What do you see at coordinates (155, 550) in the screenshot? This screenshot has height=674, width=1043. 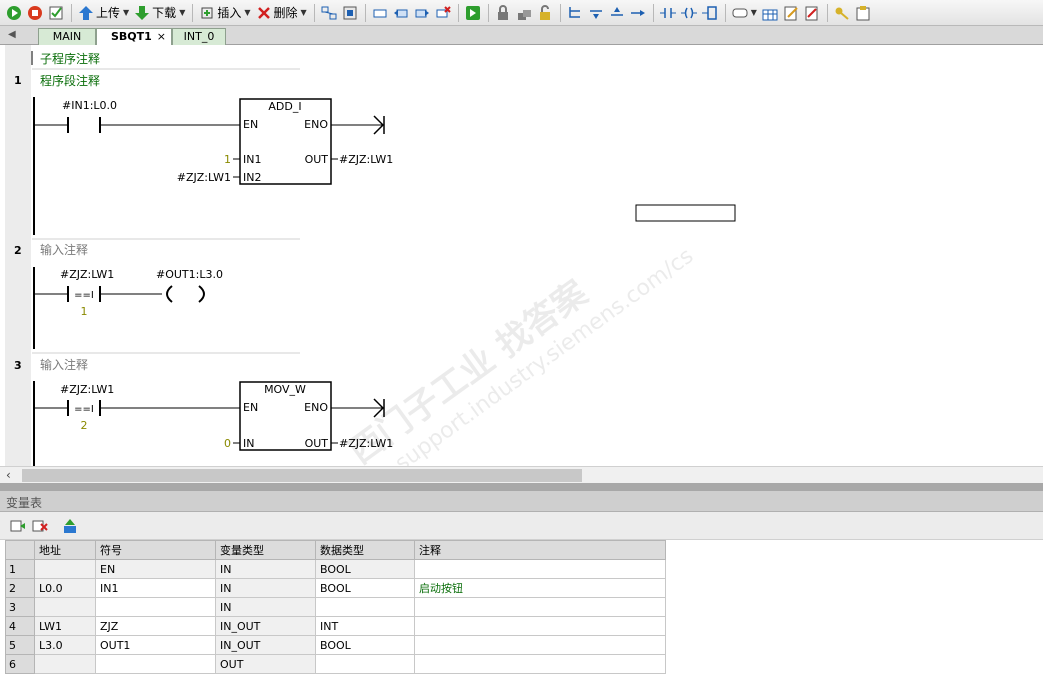 I see `column-header-symbol: 符号` at bounding box center [155, 550].